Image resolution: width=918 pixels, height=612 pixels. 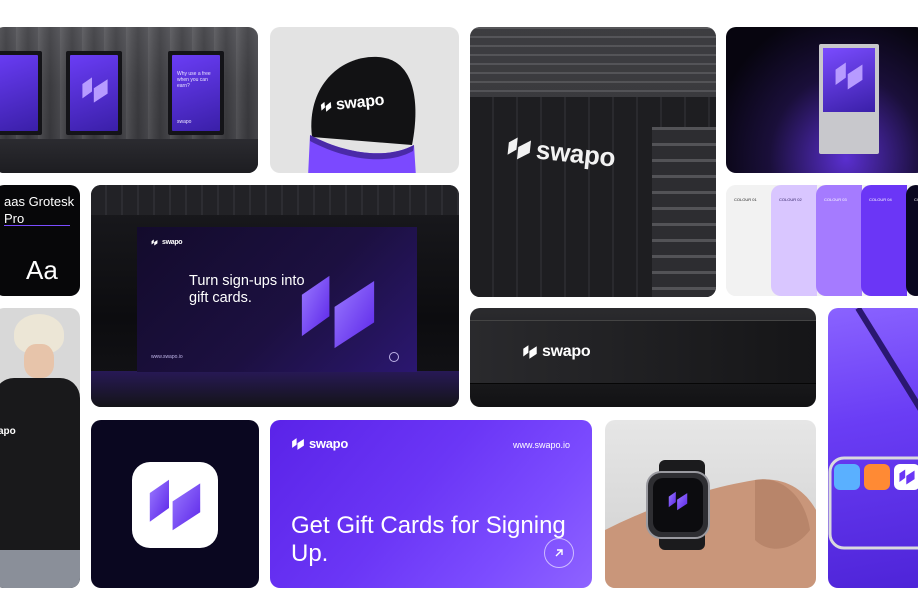 What do you see at coordinates (541, 445) in the screenshot?
I see `card-url: www.swapo.io` at bounding box center [541, 445].